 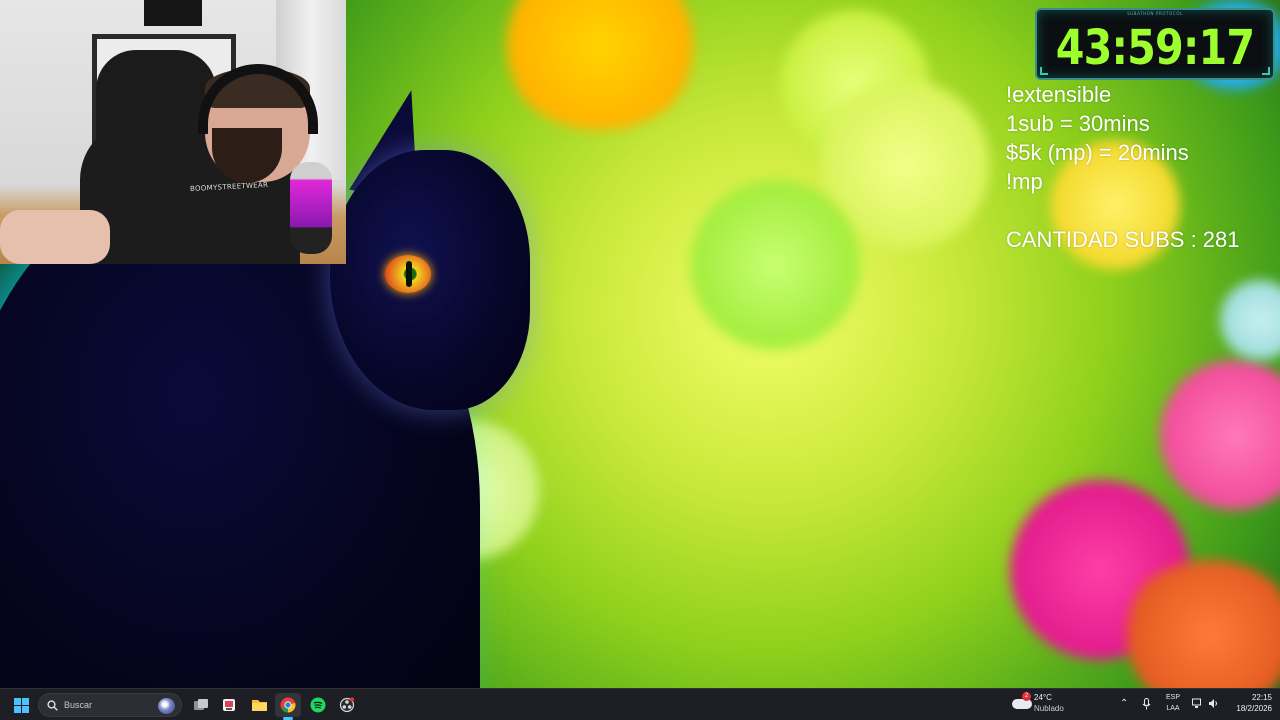 I want to click on overlay-line-mp-rate: $5k (mp) = 20mins, so click(x=1097, y=152).